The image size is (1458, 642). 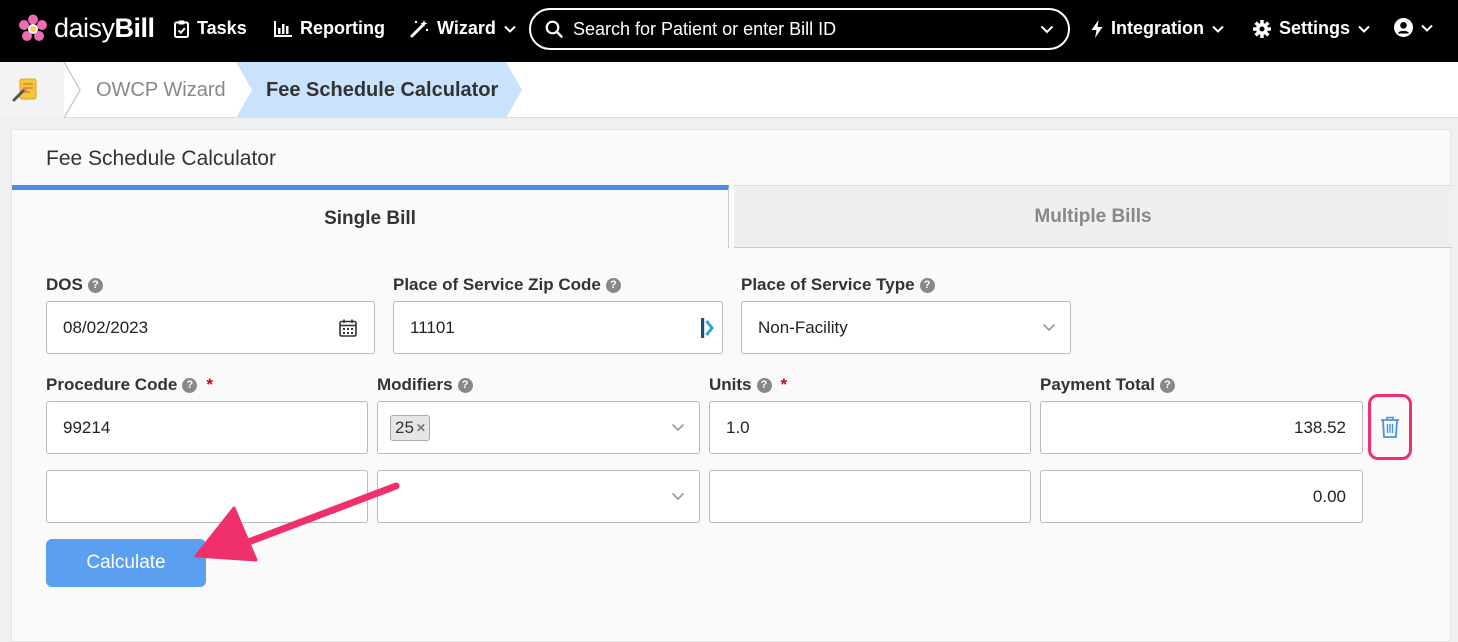 I want to click on payment-value: 0.00, so click(x=1329, y=496).